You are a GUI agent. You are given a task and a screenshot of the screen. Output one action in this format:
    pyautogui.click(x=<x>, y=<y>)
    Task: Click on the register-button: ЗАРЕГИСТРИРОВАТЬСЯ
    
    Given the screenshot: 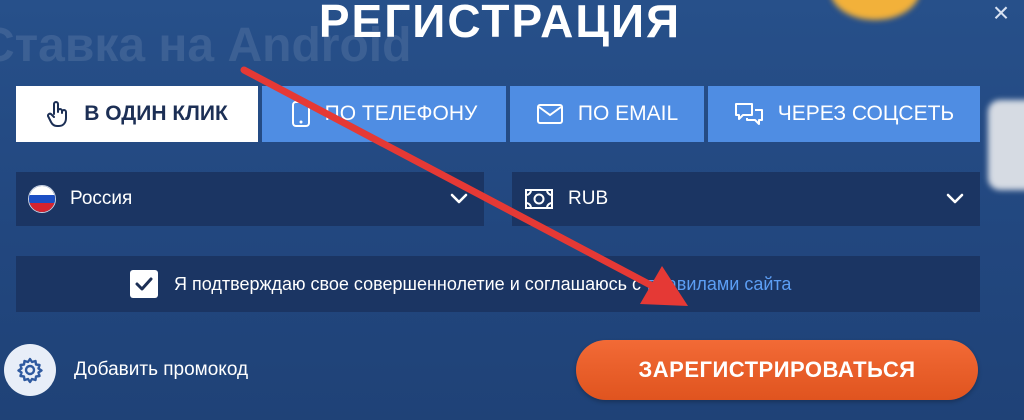 What is the action you would take?
    pyautogui.click(x=777, y=370)
    